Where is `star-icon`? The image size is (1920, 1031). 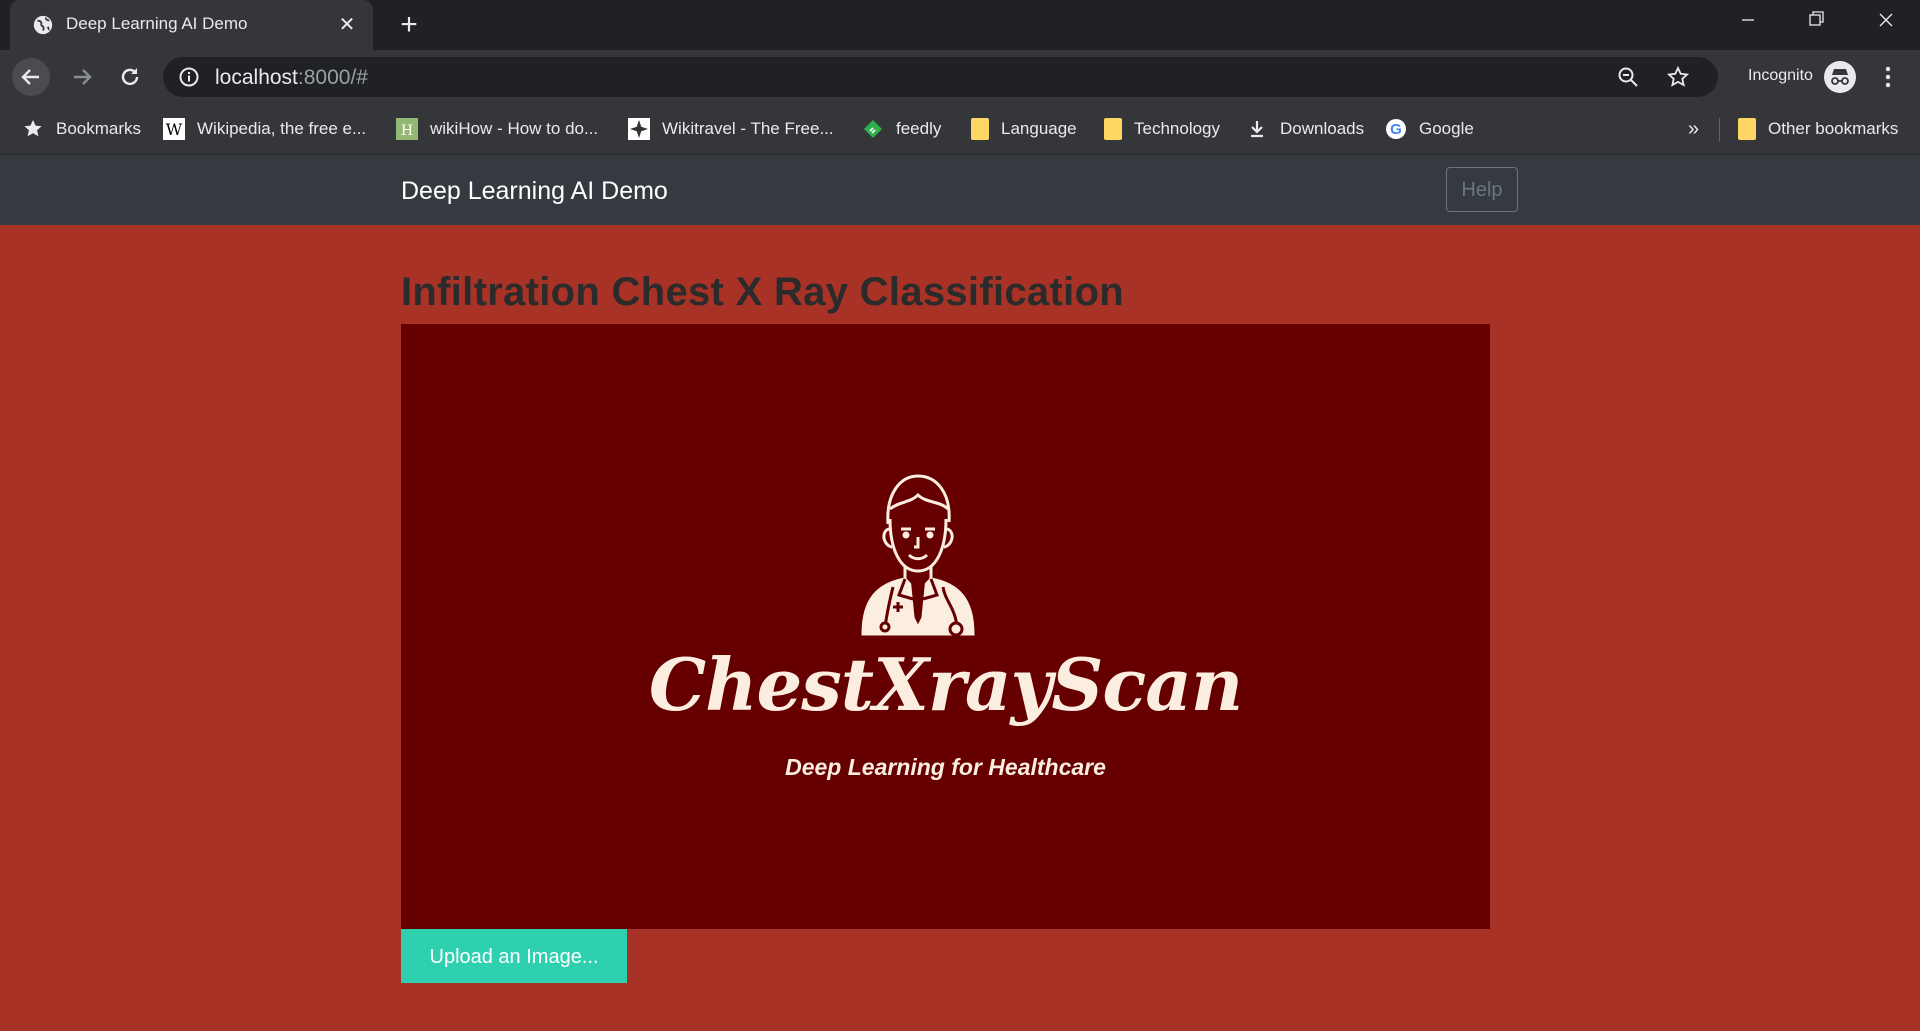 star-icon is located at coordinates (33, 128).